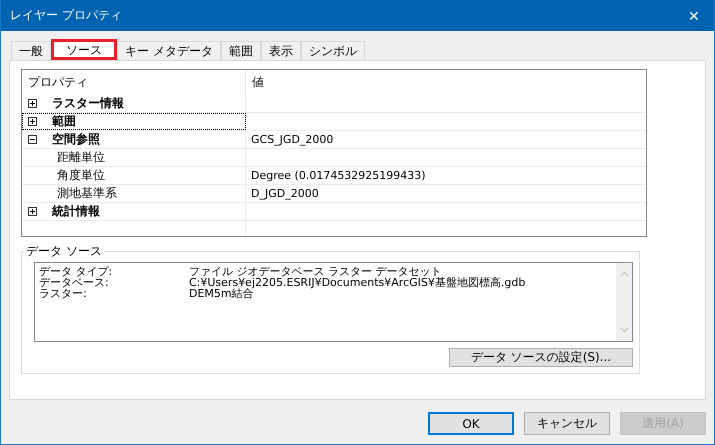  I want to click on tab: 一般, so click(31, 50).